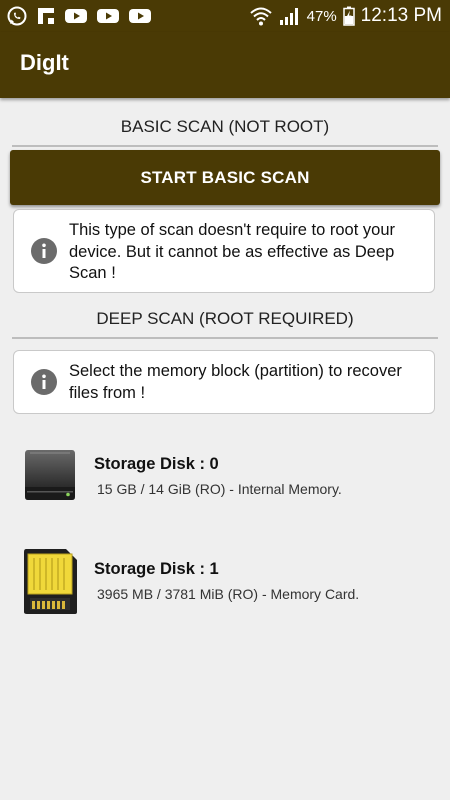  Describe the element at coordinates (290, 16) in the screenshot. I see `signal-icon` at that location.